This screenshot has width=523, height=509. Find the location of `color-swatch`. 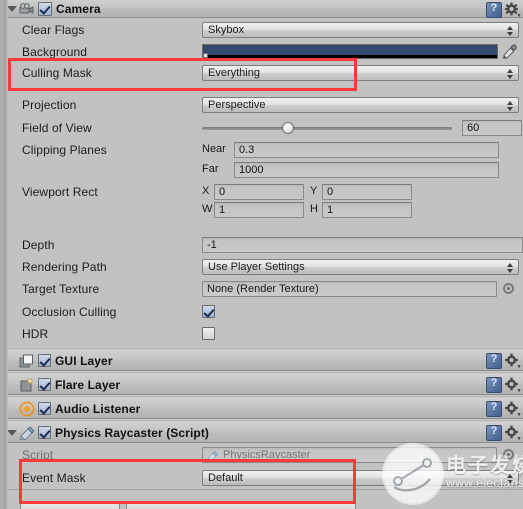

color-swatch is located at coordinates (350, 50).